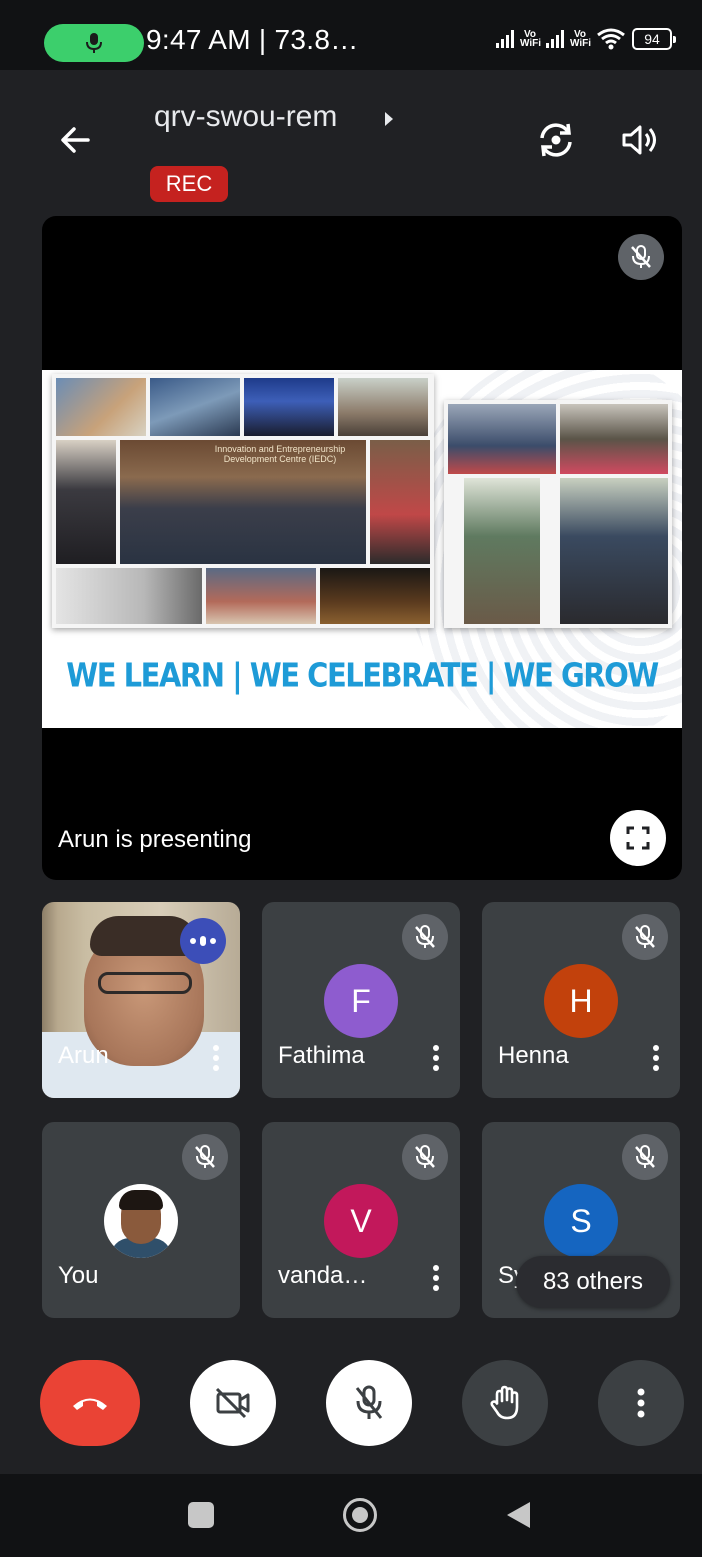 The width and height of the screenshot is (702, 1557). What do you see at coordinates (78, 1275) in the screenshot?
I see `participant-name: You` at bounding box center [78, 1275].